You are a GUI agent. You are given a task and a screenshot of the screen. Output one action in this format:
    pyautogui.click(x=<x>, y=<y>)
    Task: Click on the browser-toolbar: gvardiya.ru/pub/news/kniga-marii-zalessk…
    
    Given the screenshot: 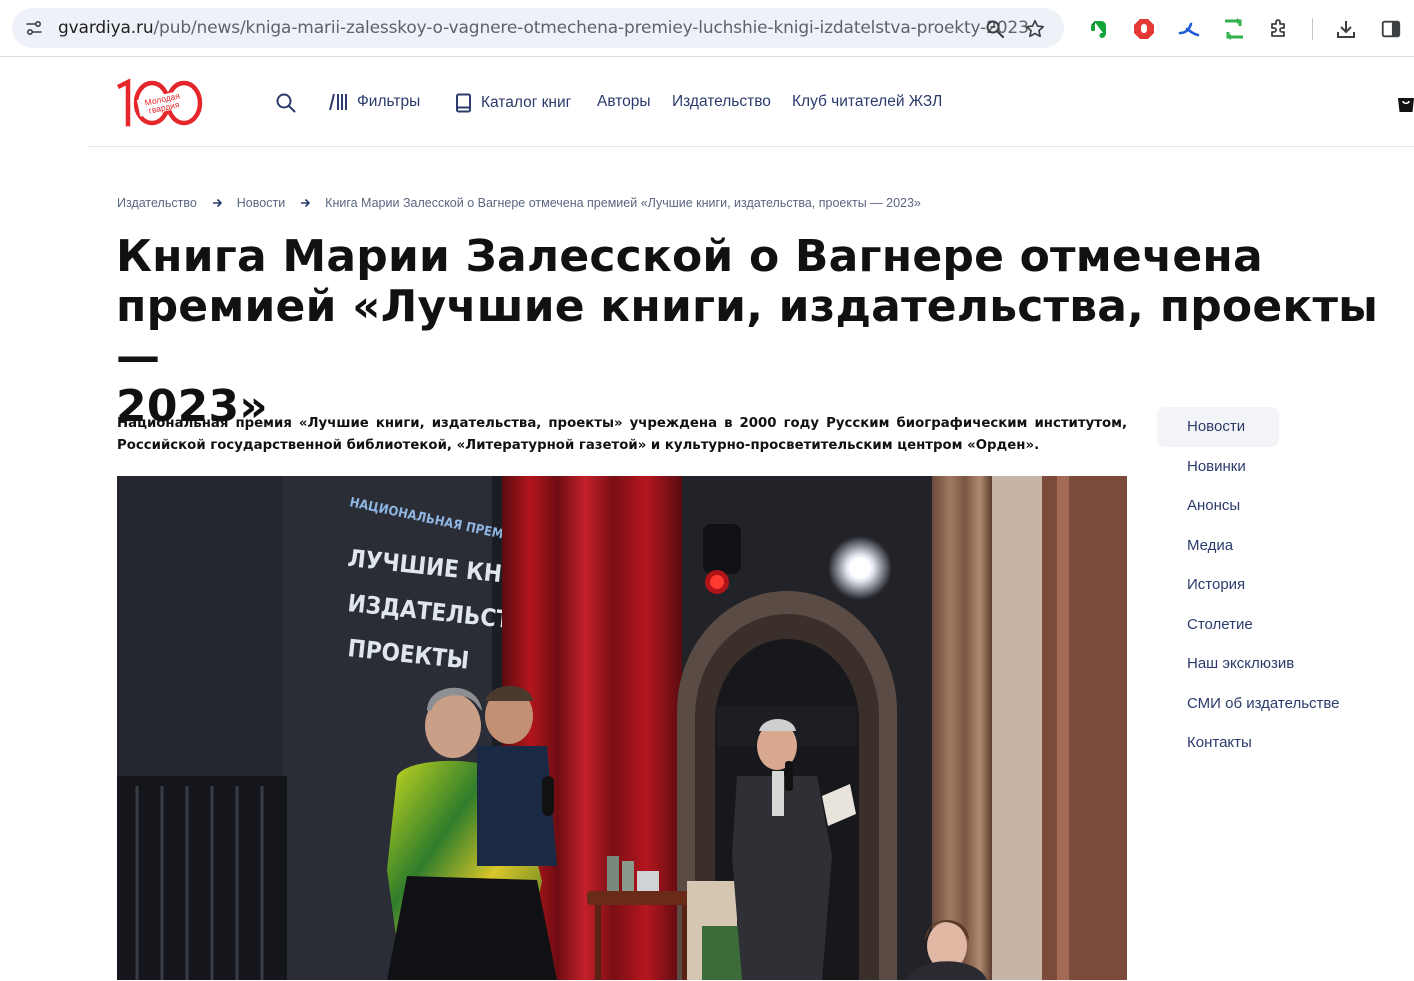 What is the action you would take?
    pyautogui.click(x=707, y=28)
    